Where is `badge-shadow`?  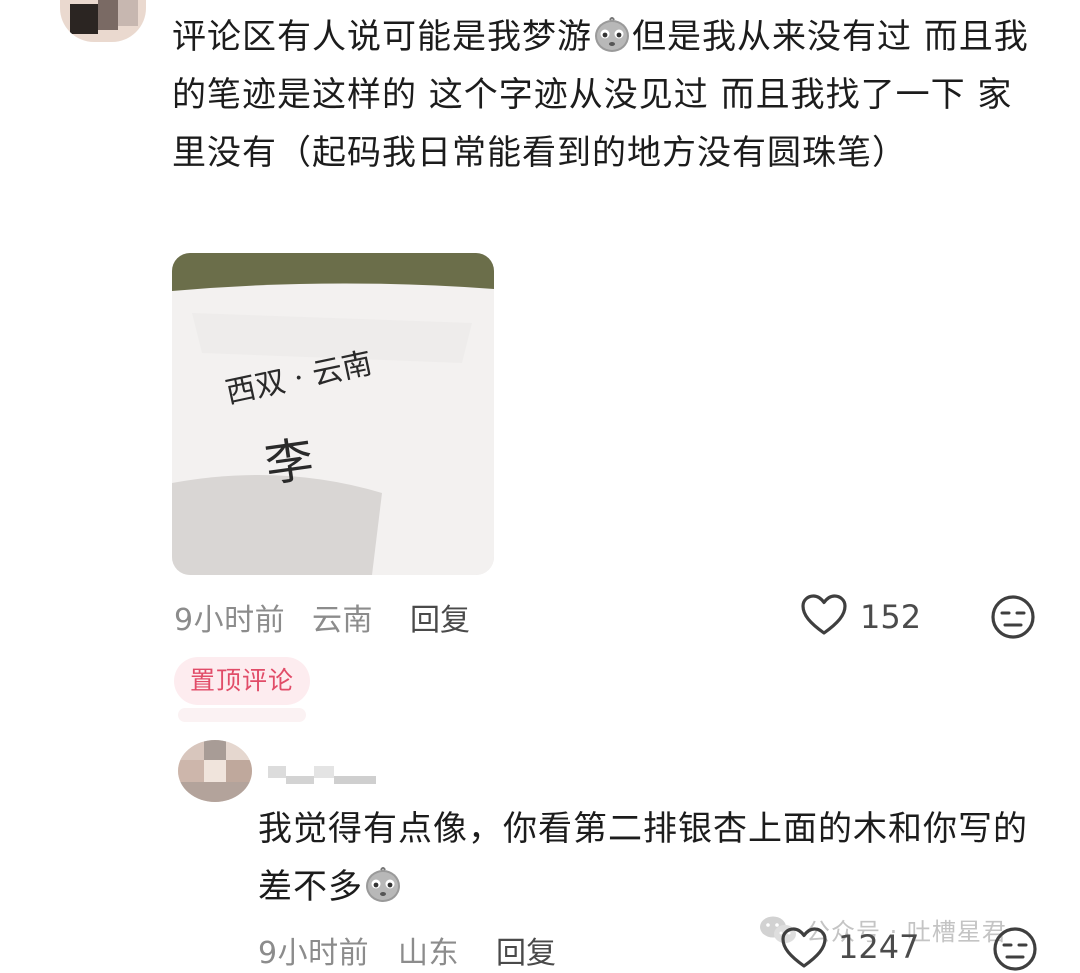
badge-shadow is located at coordinates (242, 715).